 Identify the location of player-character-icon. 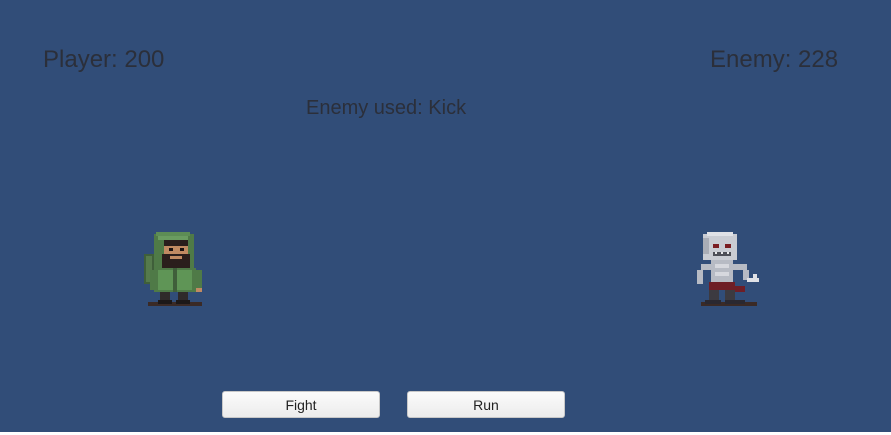
(173, 269).